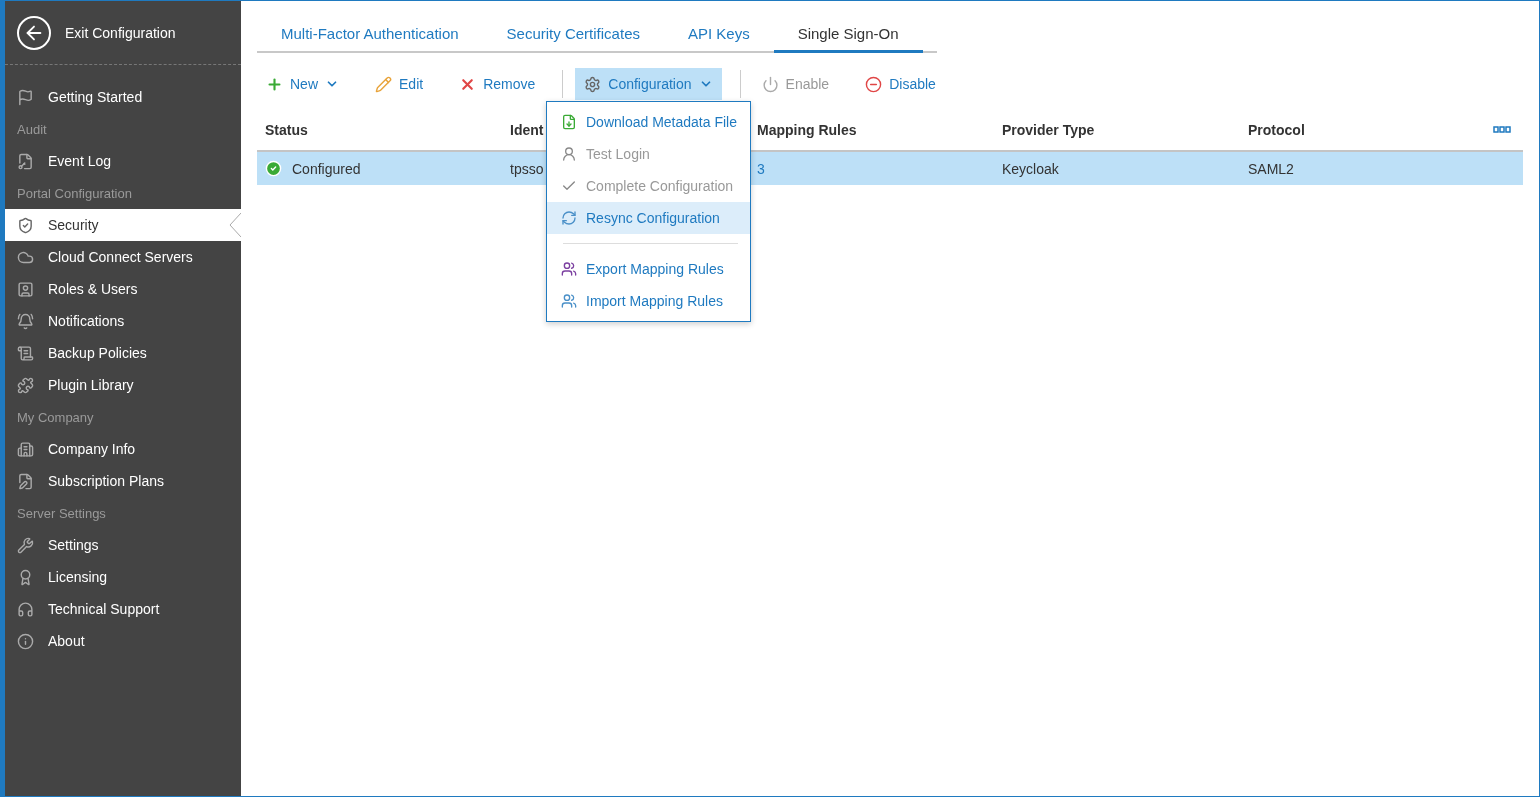 This screenshot has height=797, width=1540. I want to click on sidebar-item: Backup Policies, so click(123, 353).